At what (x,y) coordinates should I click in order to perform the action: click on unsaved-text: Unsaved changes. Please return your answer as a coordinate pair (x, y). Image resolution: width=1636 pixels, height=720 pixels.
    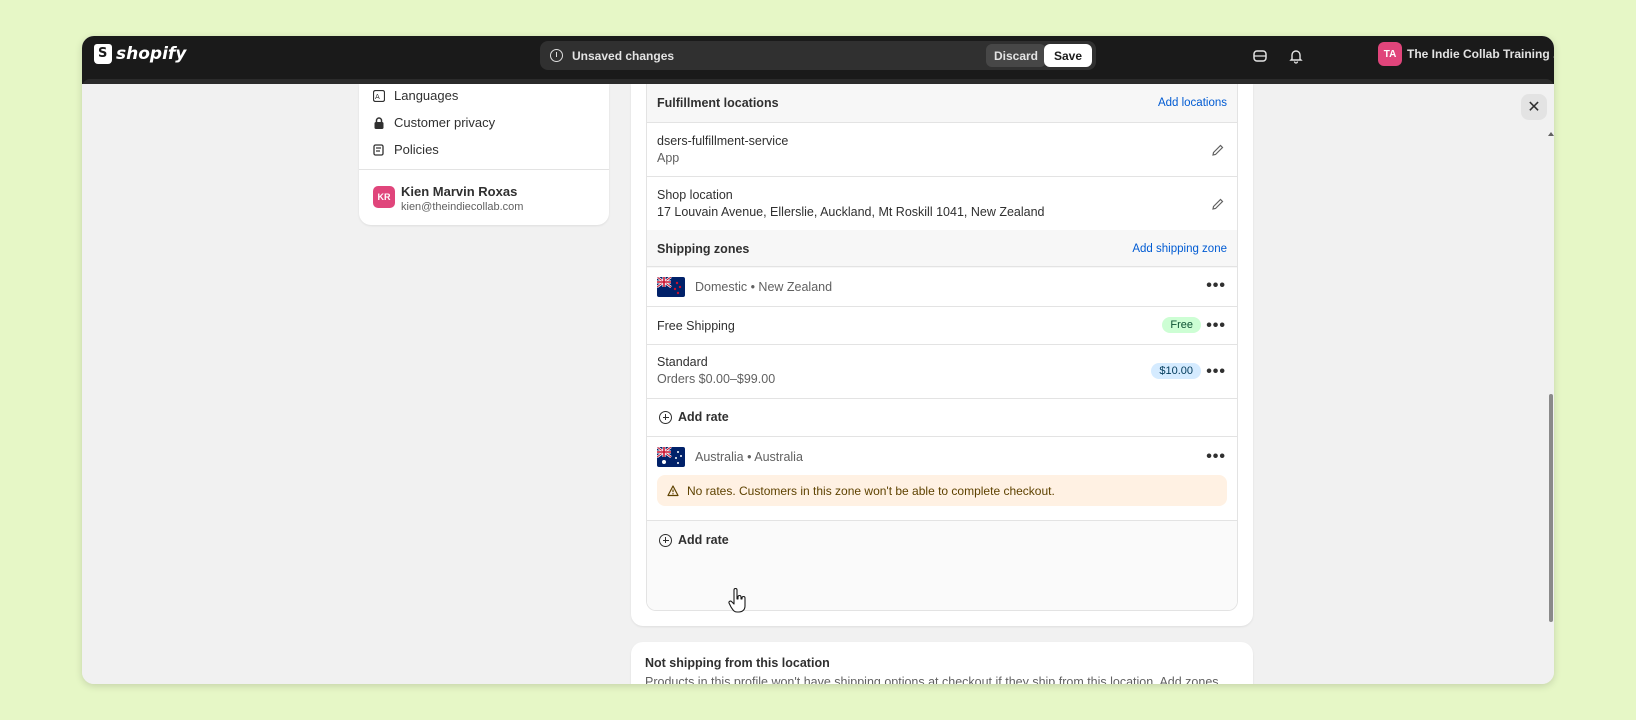
    Looking at the image, I should click on (623, 55).